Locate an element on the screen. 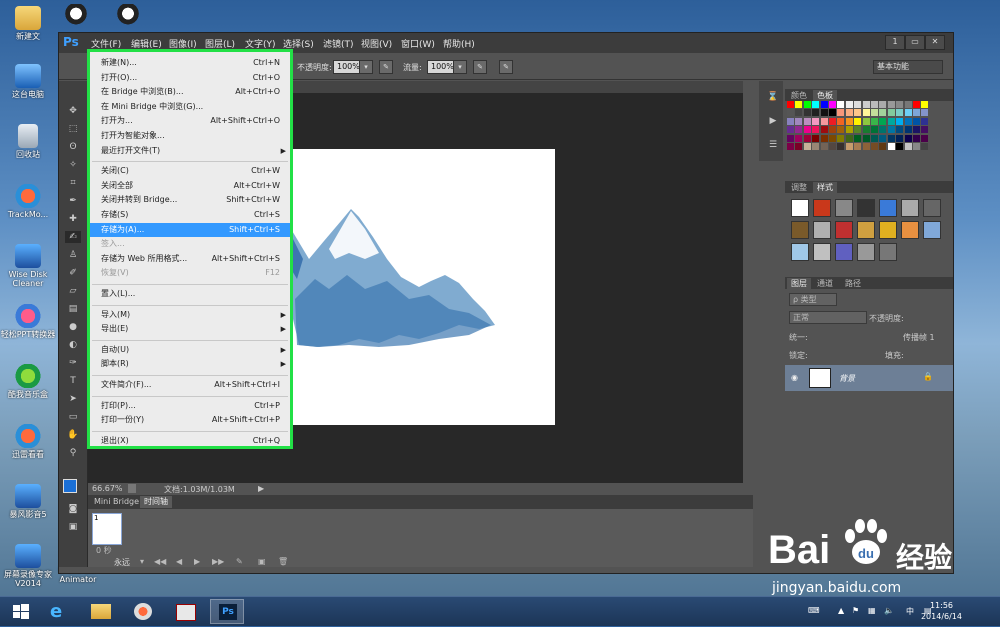  app-taskbar-icon is located at coordinates (143, 611).